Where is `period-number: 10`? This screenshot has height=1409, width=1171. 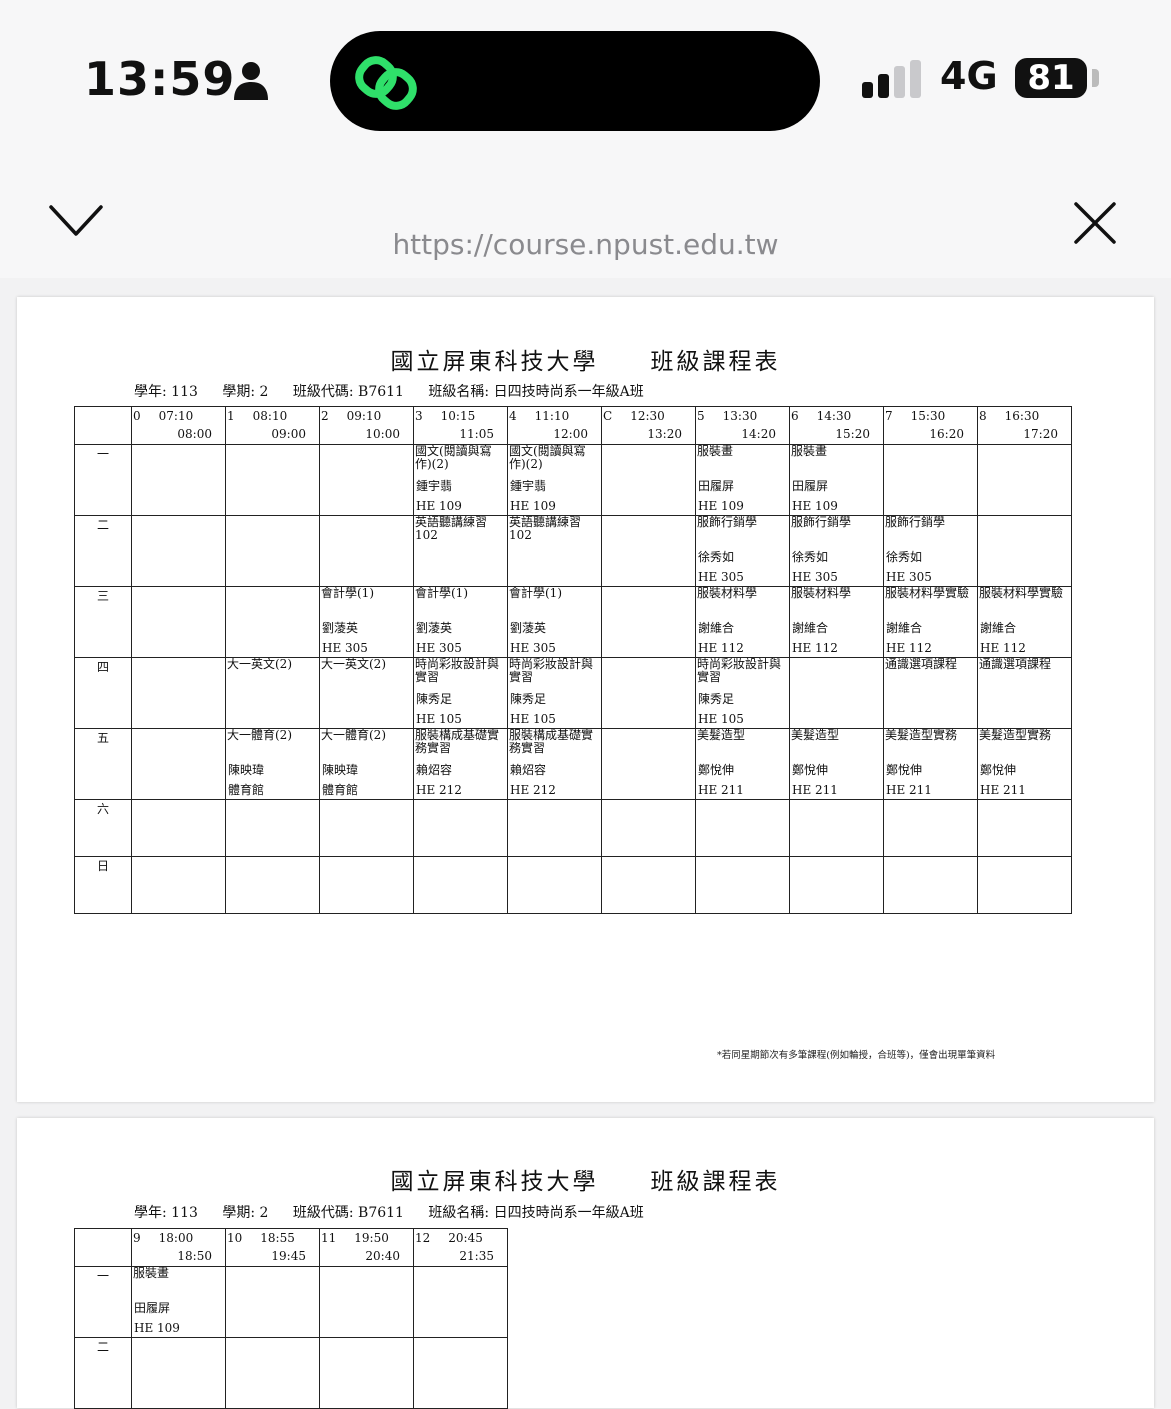 period-number: 10 is located at coordinates (235, 1238).